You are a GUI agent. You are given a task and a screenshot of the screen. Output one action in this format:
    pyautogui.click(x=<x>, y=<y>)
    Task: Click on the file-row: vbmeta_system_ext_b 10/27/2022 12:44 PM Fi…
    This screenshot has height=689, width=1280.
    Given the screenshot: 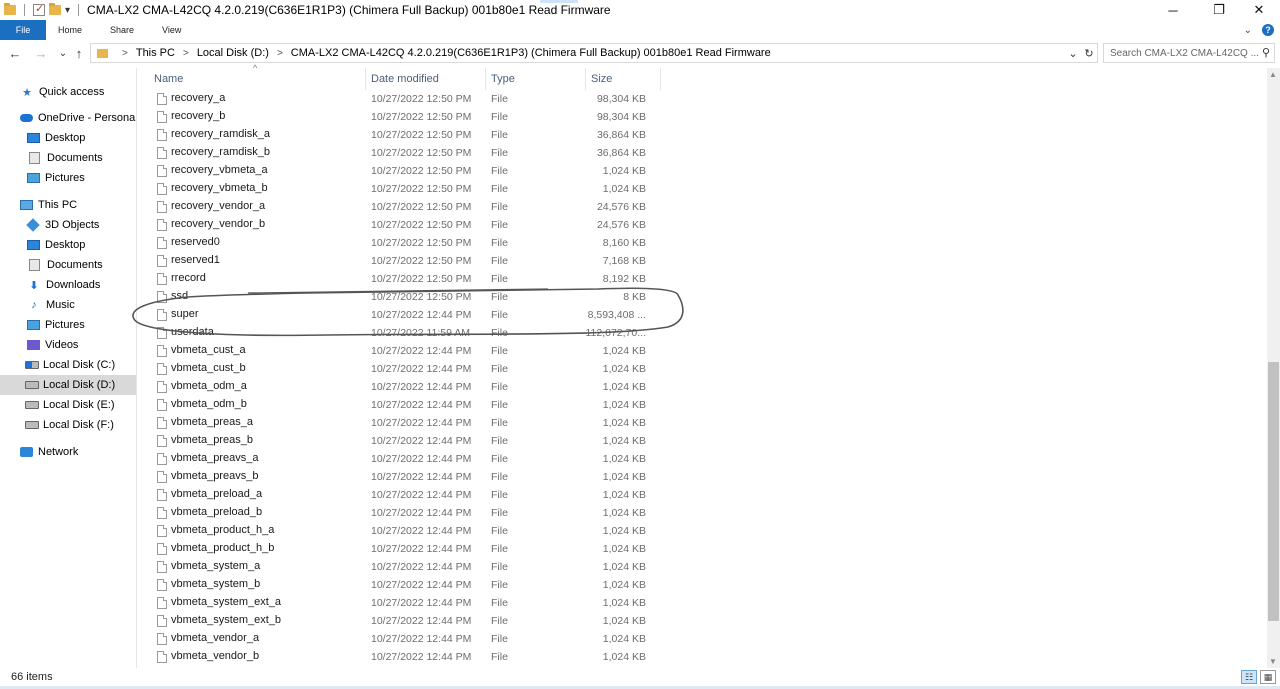 What is the action you would take?
    pyautogui.click(x=405, y=621)
    